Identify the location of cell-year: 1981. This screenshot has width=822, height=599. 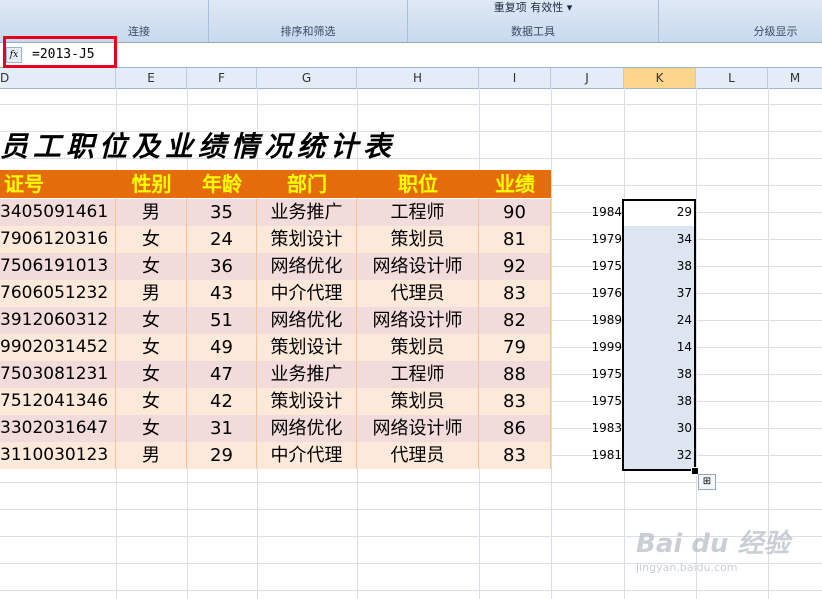
(587, 455).